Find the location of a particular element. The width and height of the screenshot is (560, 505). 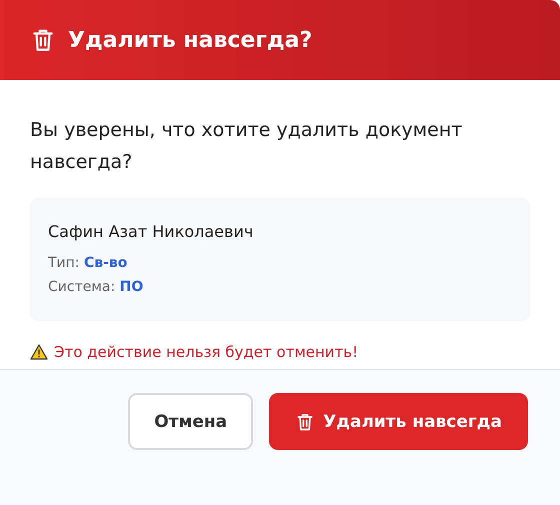

delete-button: Удалить навсегда is located at coordinates (398, 421).